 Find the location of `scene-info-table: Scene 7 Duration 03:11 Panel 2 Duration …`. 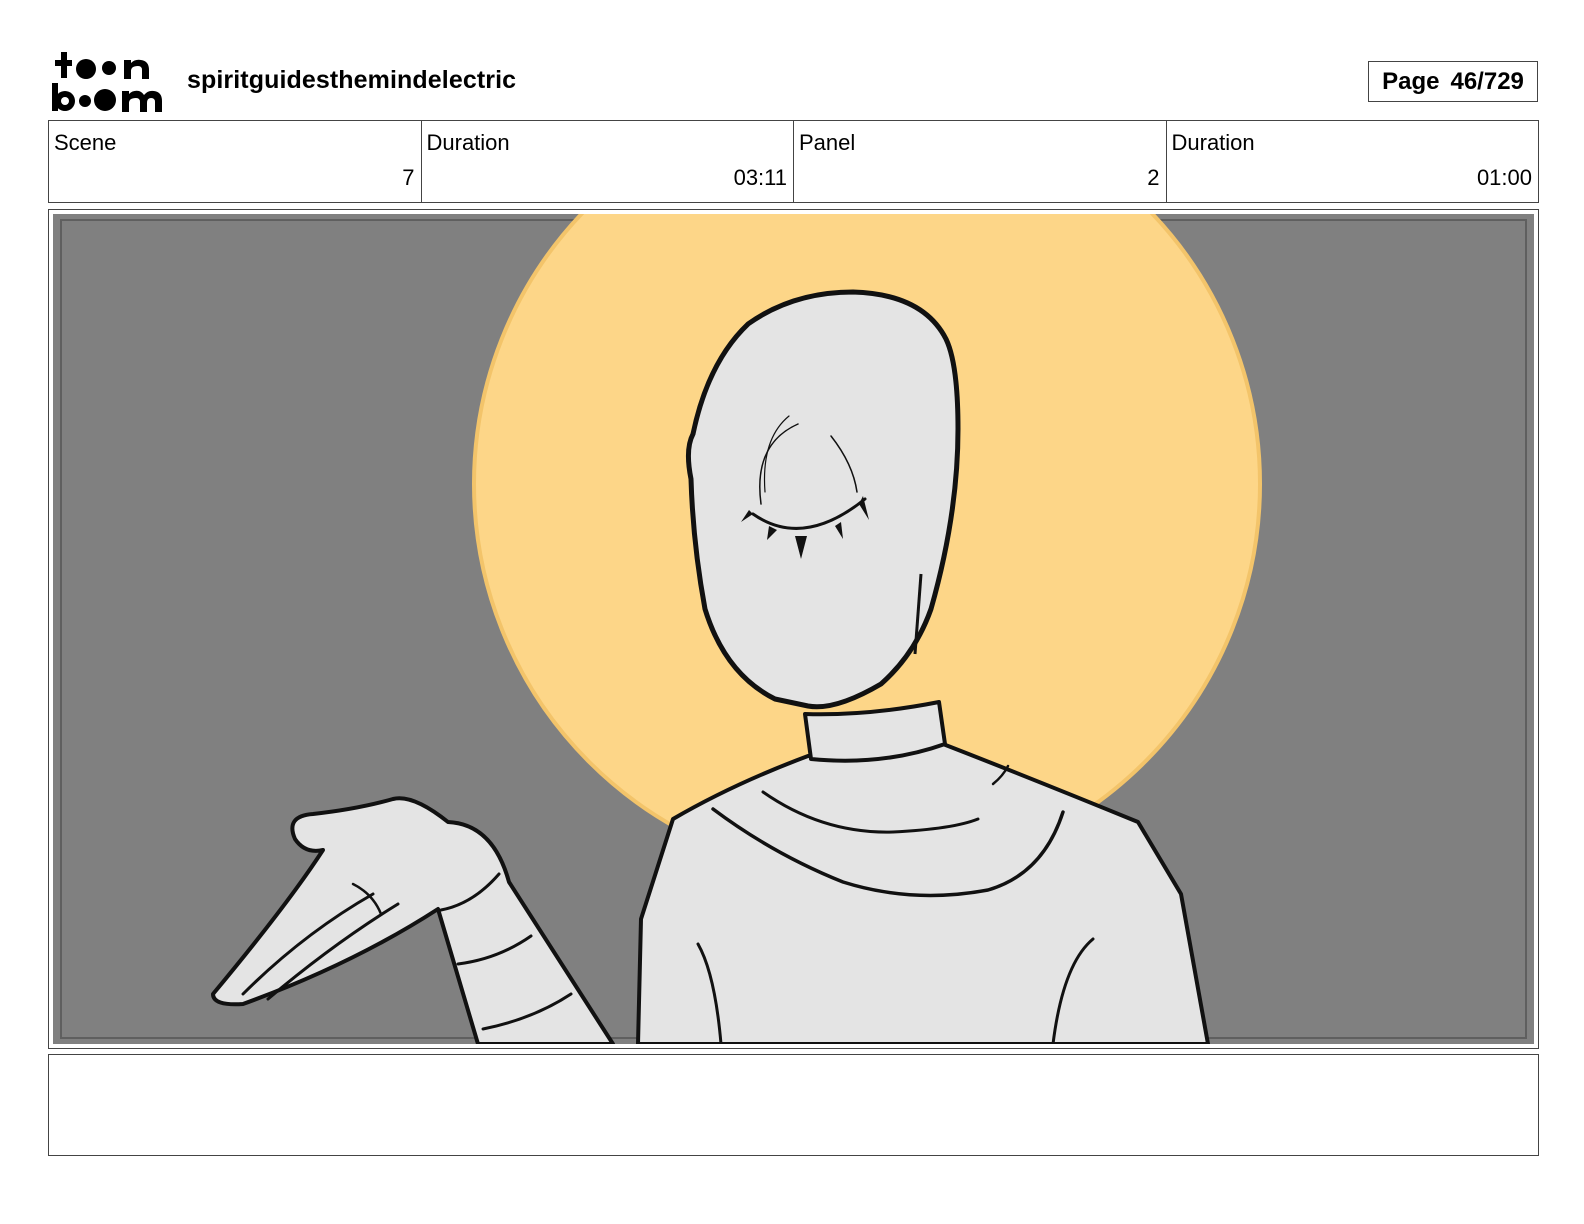

scene-info-table: Scene 7 Duration 03:11 Panel 2 Duration … is located at coordinates (793, 161).